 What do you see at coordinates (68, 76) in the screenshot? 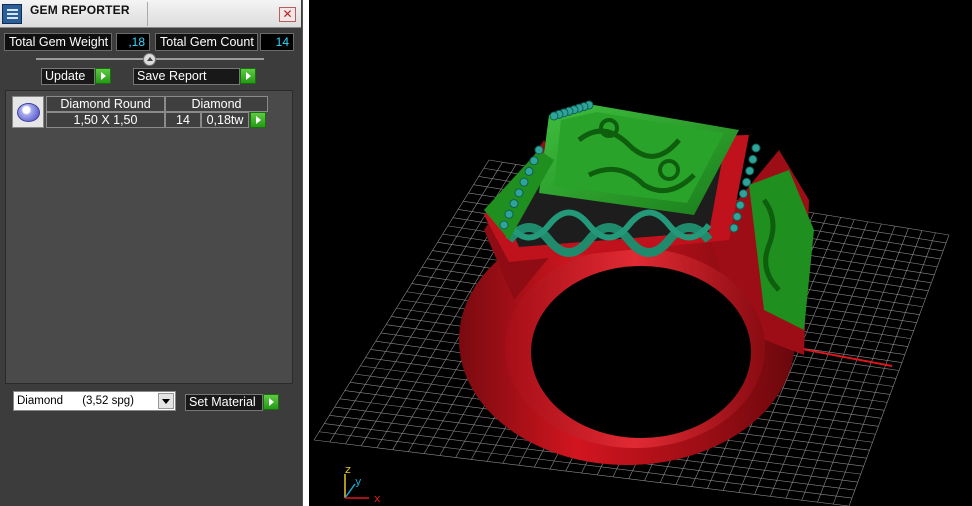
I see `update-button: Update` at bounding box center [68, 76].